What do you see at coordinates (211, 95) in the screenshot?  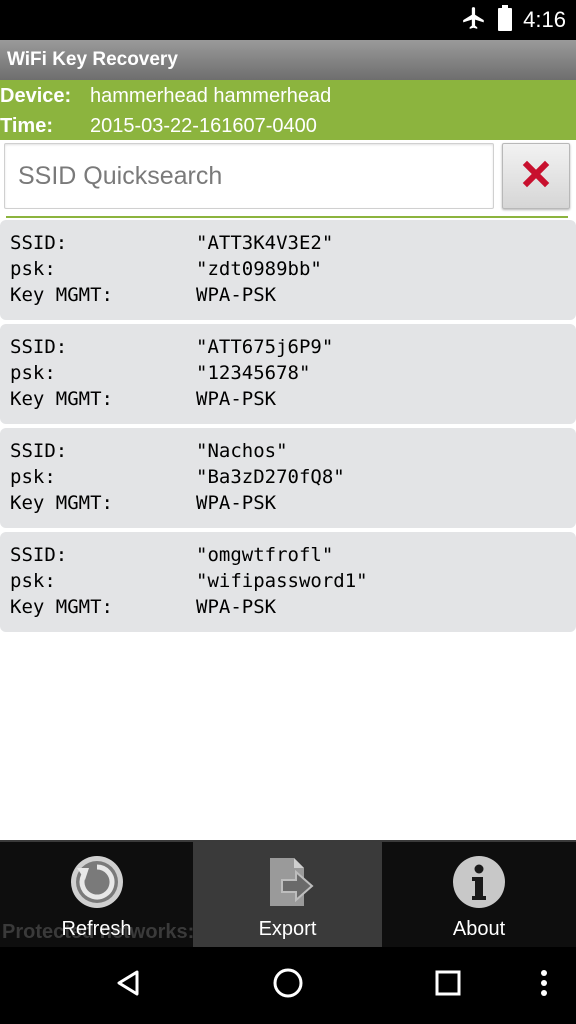 I see `device-value: hammerhead hammerhead` at bounding box center [211, 95].